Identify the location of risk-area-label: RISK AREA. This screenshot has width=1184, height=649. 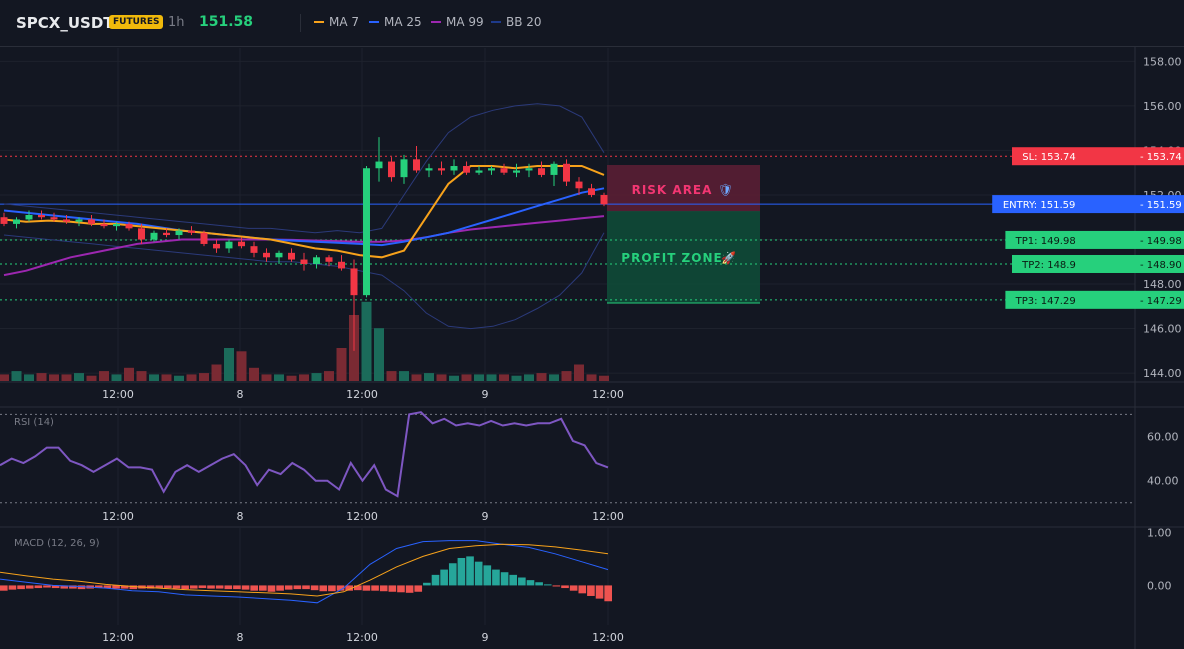
(672, 190).